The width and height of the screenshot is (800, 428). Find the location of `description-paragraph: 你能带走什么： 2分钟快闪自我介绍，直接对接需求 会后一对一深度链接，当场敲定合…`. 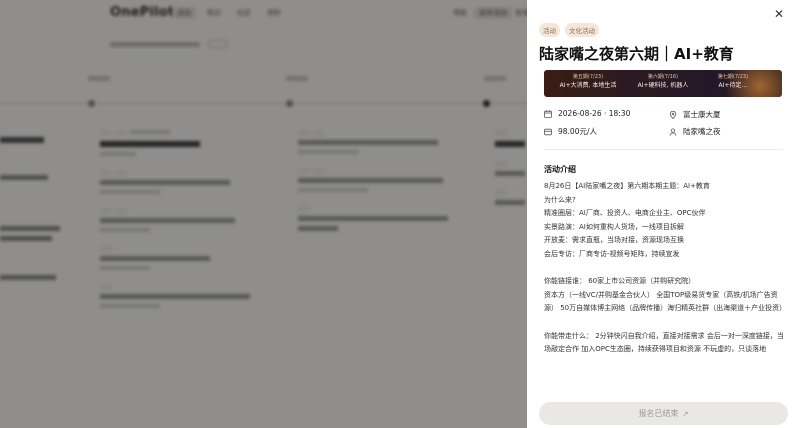

description-paragraph: 你能带走什么： 2分钟快闪自我介绍，直接对接需求 会后一对一深度链接，当场敲定合… is located at coordinates (664, 342).